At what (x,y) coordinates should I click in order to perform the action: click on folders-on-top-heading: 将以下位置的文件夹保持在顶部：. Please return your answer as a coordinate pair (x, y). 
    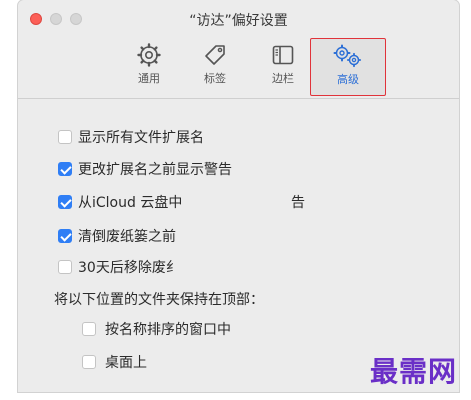
    Looking at the image, I should click on (159, 300).